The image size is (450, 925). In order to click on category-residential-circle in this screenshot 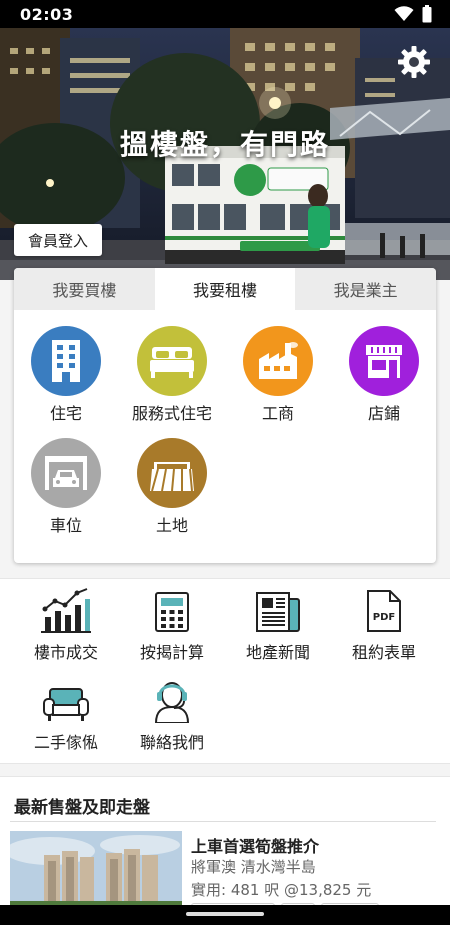, I will do `click(66, 361)`.